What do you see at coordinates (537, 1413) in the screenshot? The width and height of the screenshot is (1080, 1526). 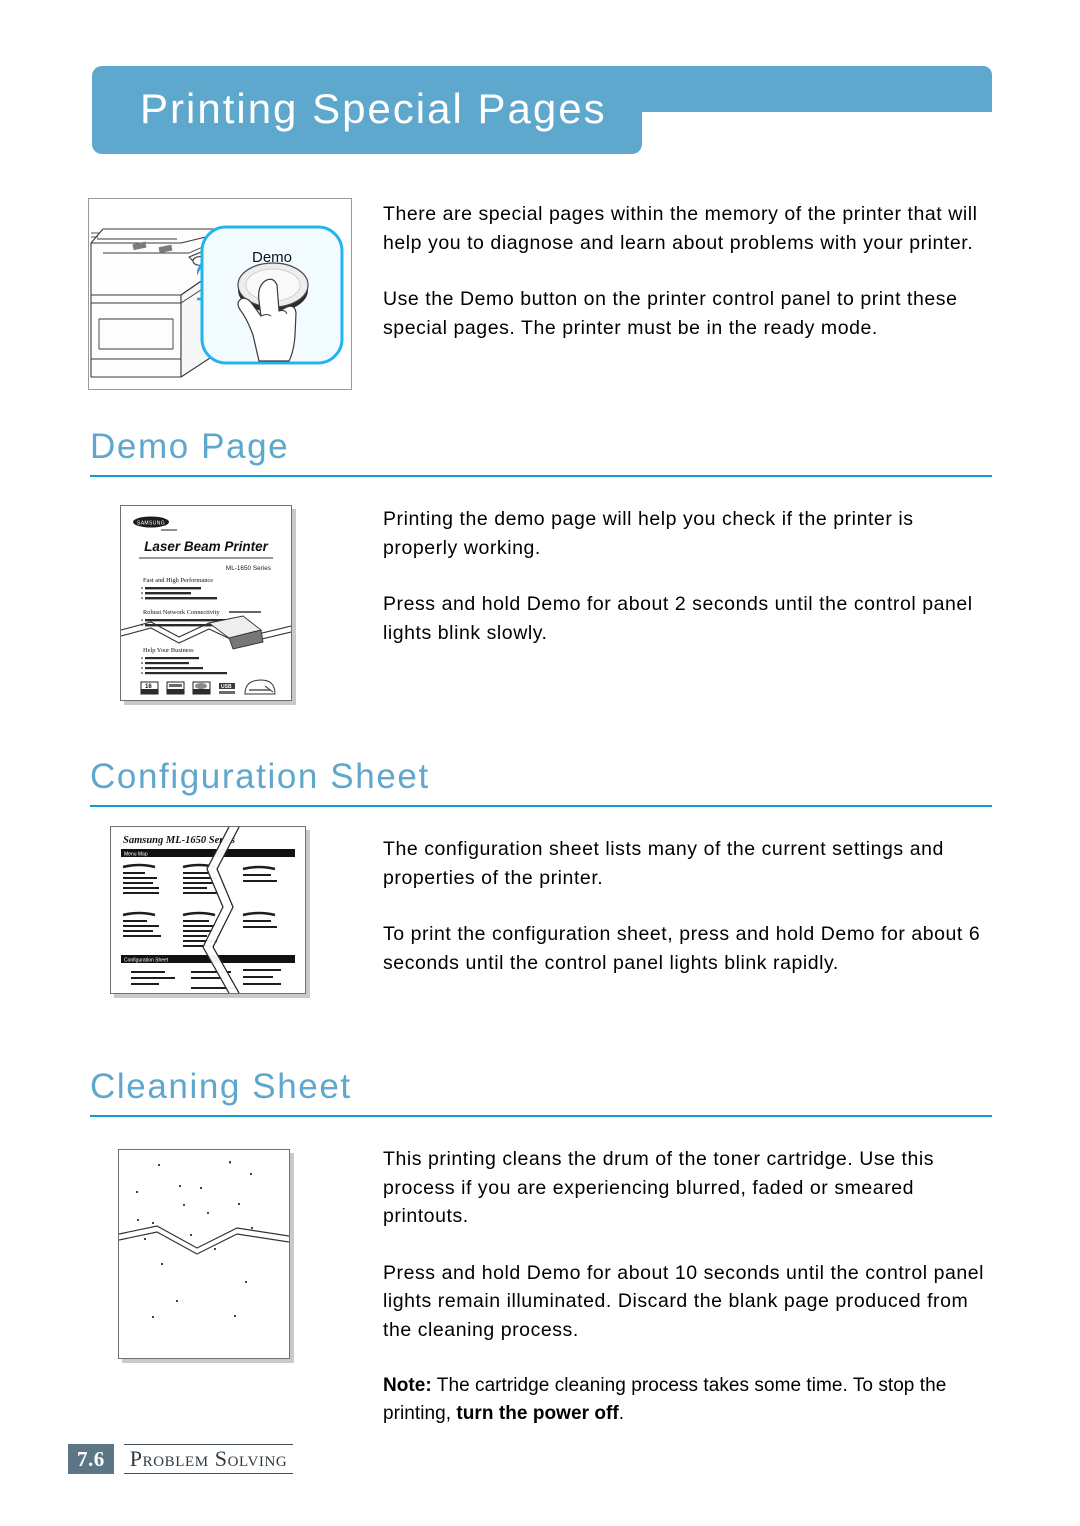 I see `note-bold-text: turn the power off` at bounding box center [537, 1413].